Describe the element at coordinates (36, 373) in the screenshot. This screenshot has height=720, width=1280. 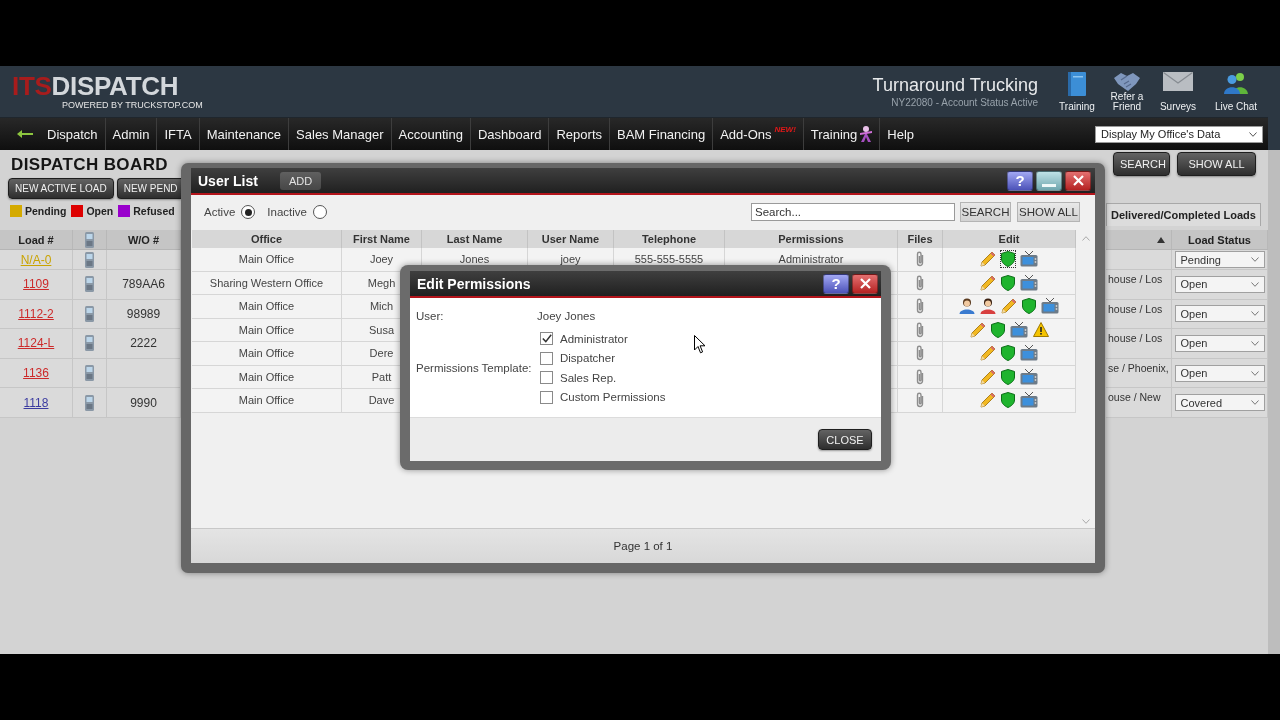
I see `load-number-link: 1136` at that location.